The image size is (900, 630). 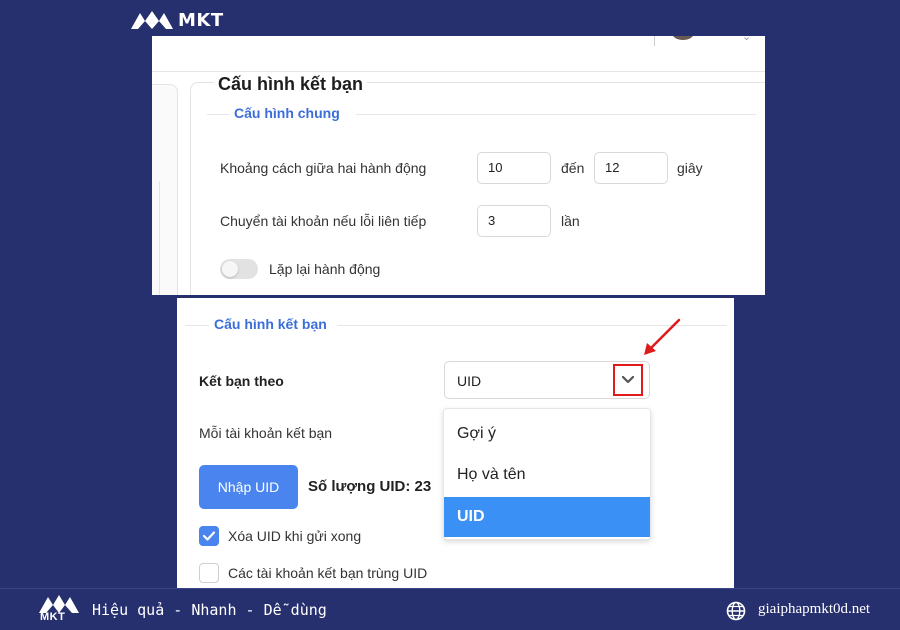 I want to click on footer-logo-text: MKT, so click(x=53, y=617).